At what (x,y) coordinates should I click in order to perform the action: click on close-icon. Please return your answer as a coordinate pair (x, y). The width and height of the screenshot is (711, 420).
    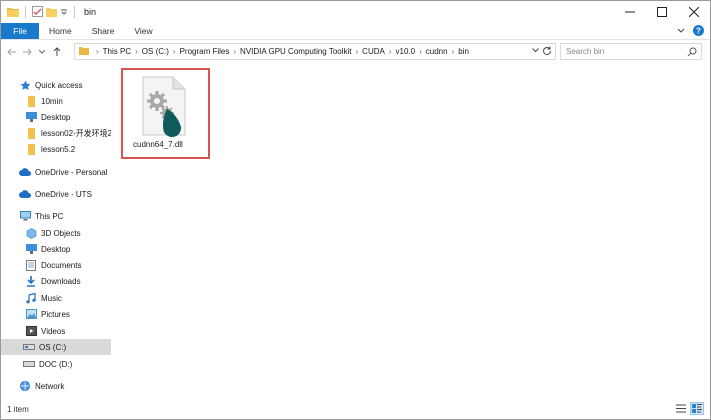
    Looking at the image, I should click on (694, 12).